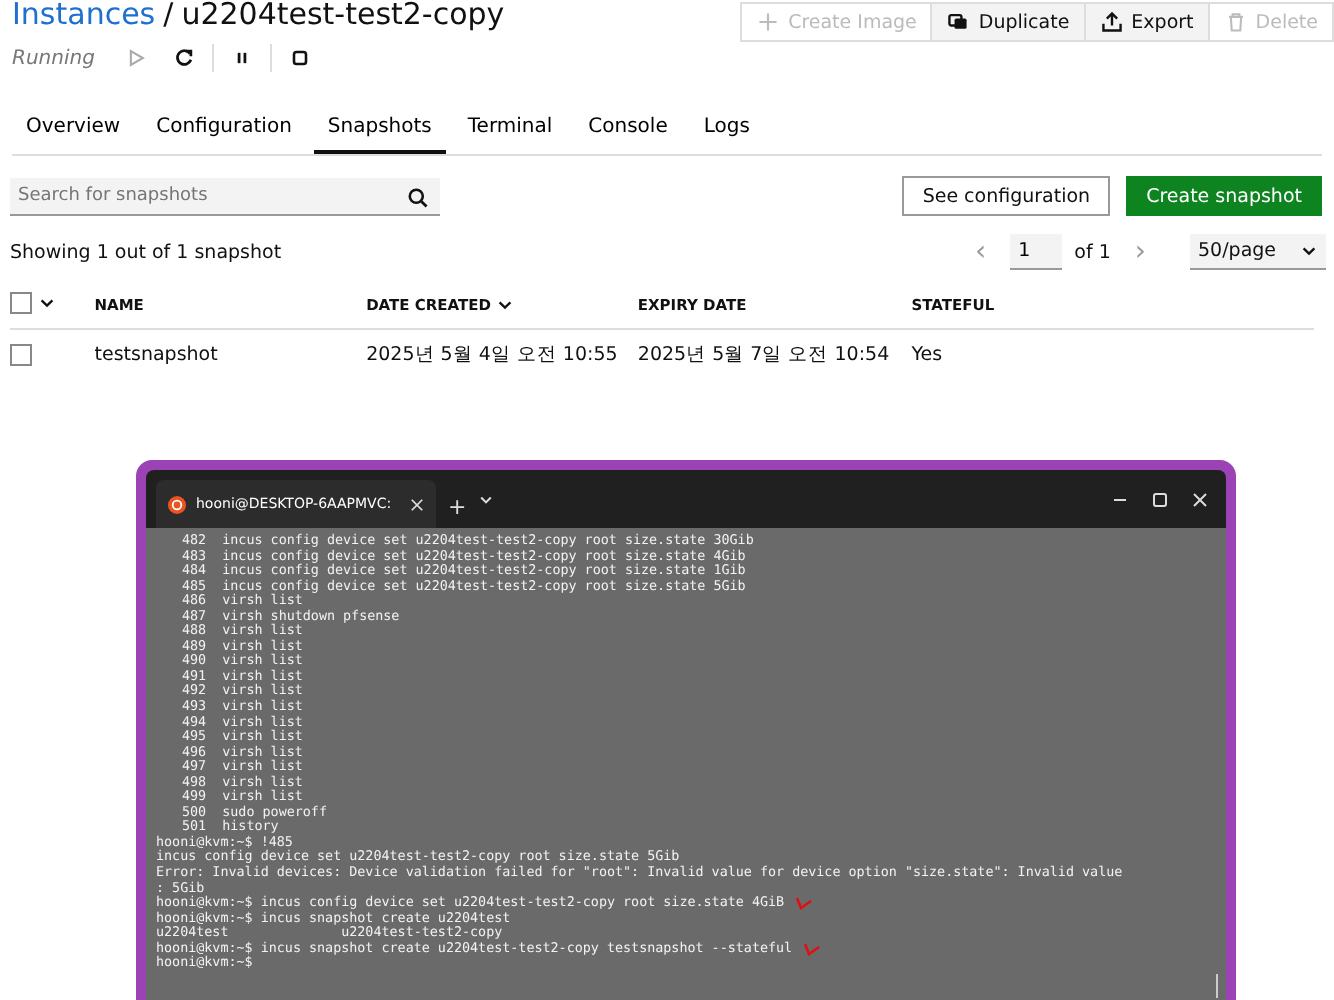 The width and height of the screenshot is (1334, 1000). What do you see at coordinates (1092, 252) in the screenshot?
I see `page-count: of 1` at bounding box center [1092, 252].